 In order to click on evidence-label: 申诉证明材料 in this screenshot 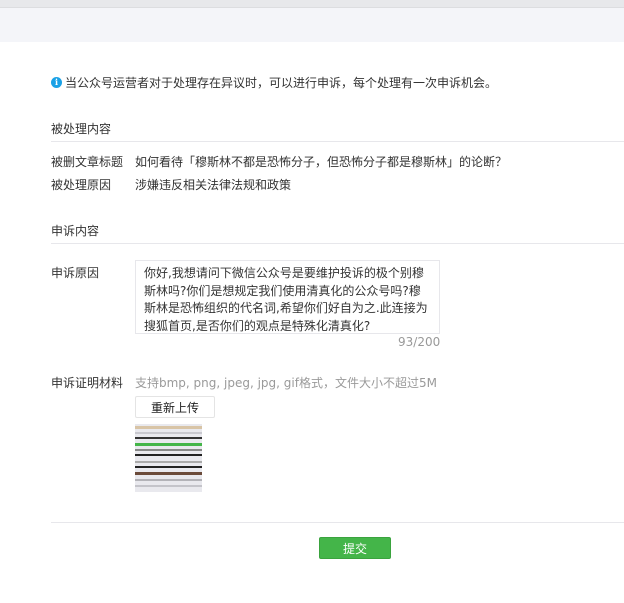, I will do `click(87, 383)`.